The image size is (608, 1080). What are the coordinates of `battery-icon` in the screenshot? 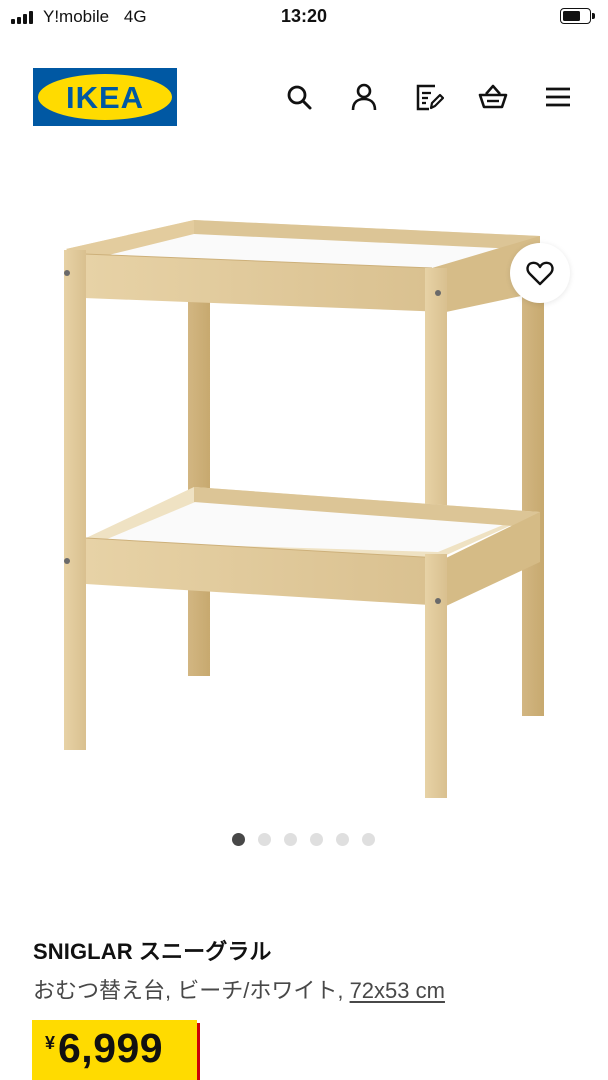 It's located at (575, 16).